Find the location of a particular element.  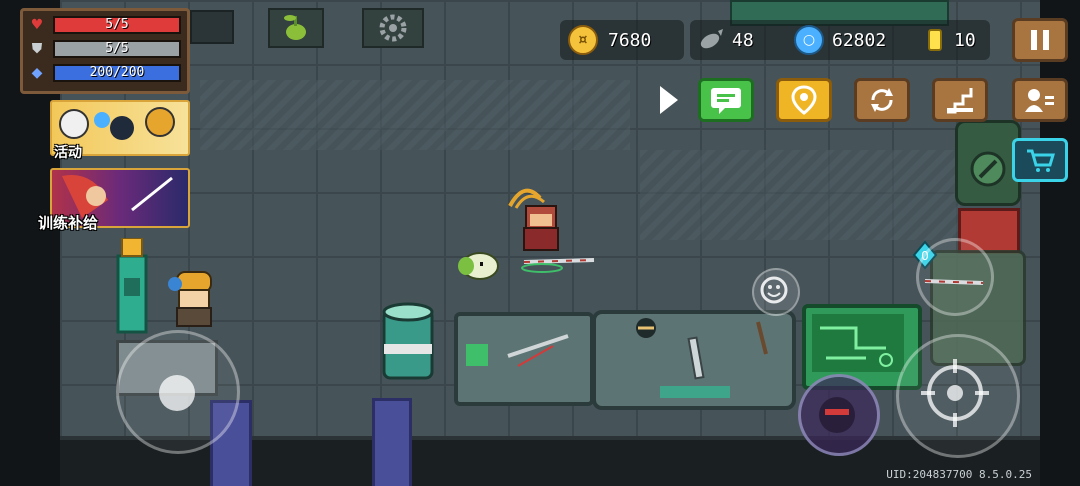

spear-icon is located at coordinates (954, 282).